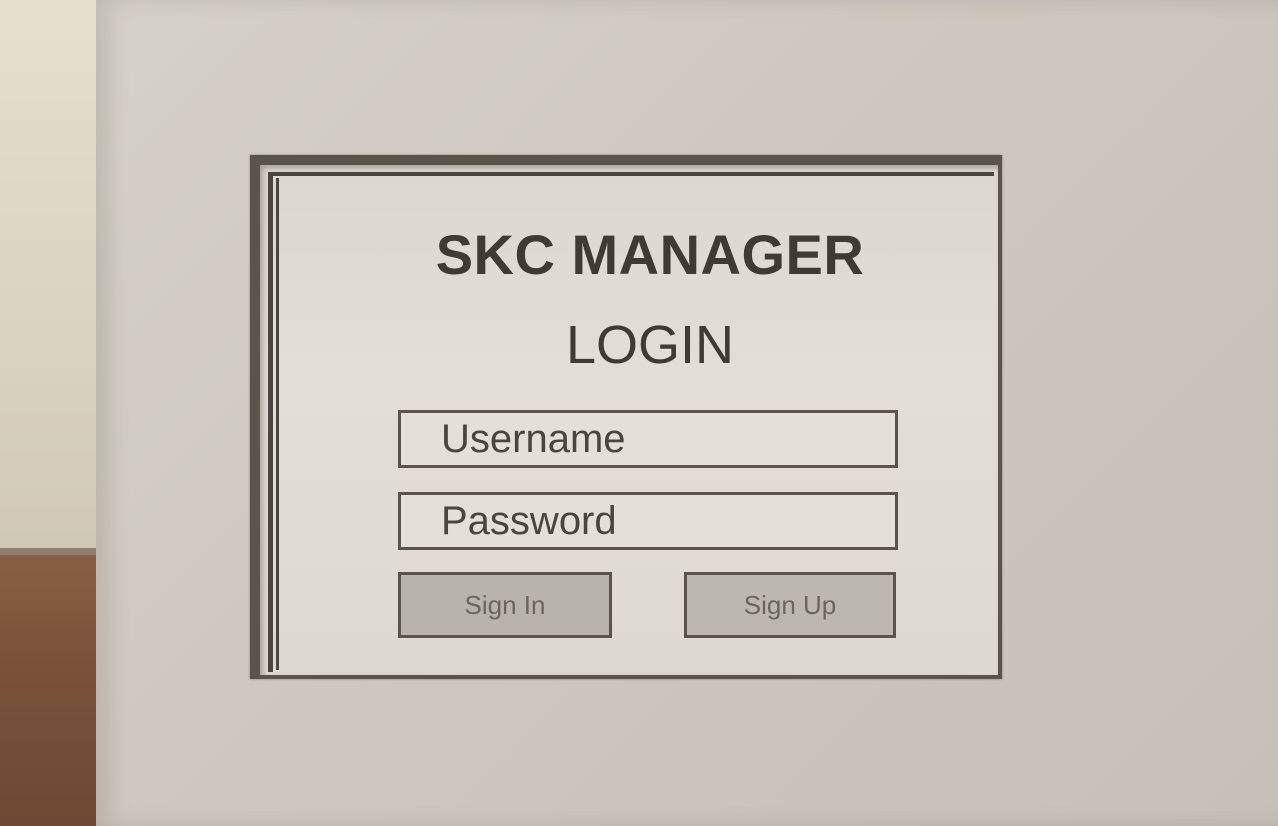  What do you see at coordinates (790, 605) in the screenshot?
I see `sign-up-button: Sign Up` at bounding box center [790, 605].